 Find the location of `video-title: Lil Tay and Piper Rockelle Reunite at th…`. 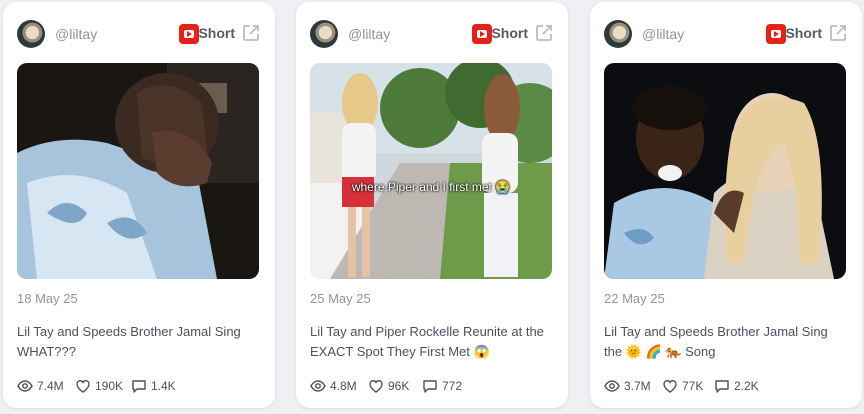

video-title: Lil Tay and Piper Rockelle Reunite at th… is located at coordinates (432, 342).